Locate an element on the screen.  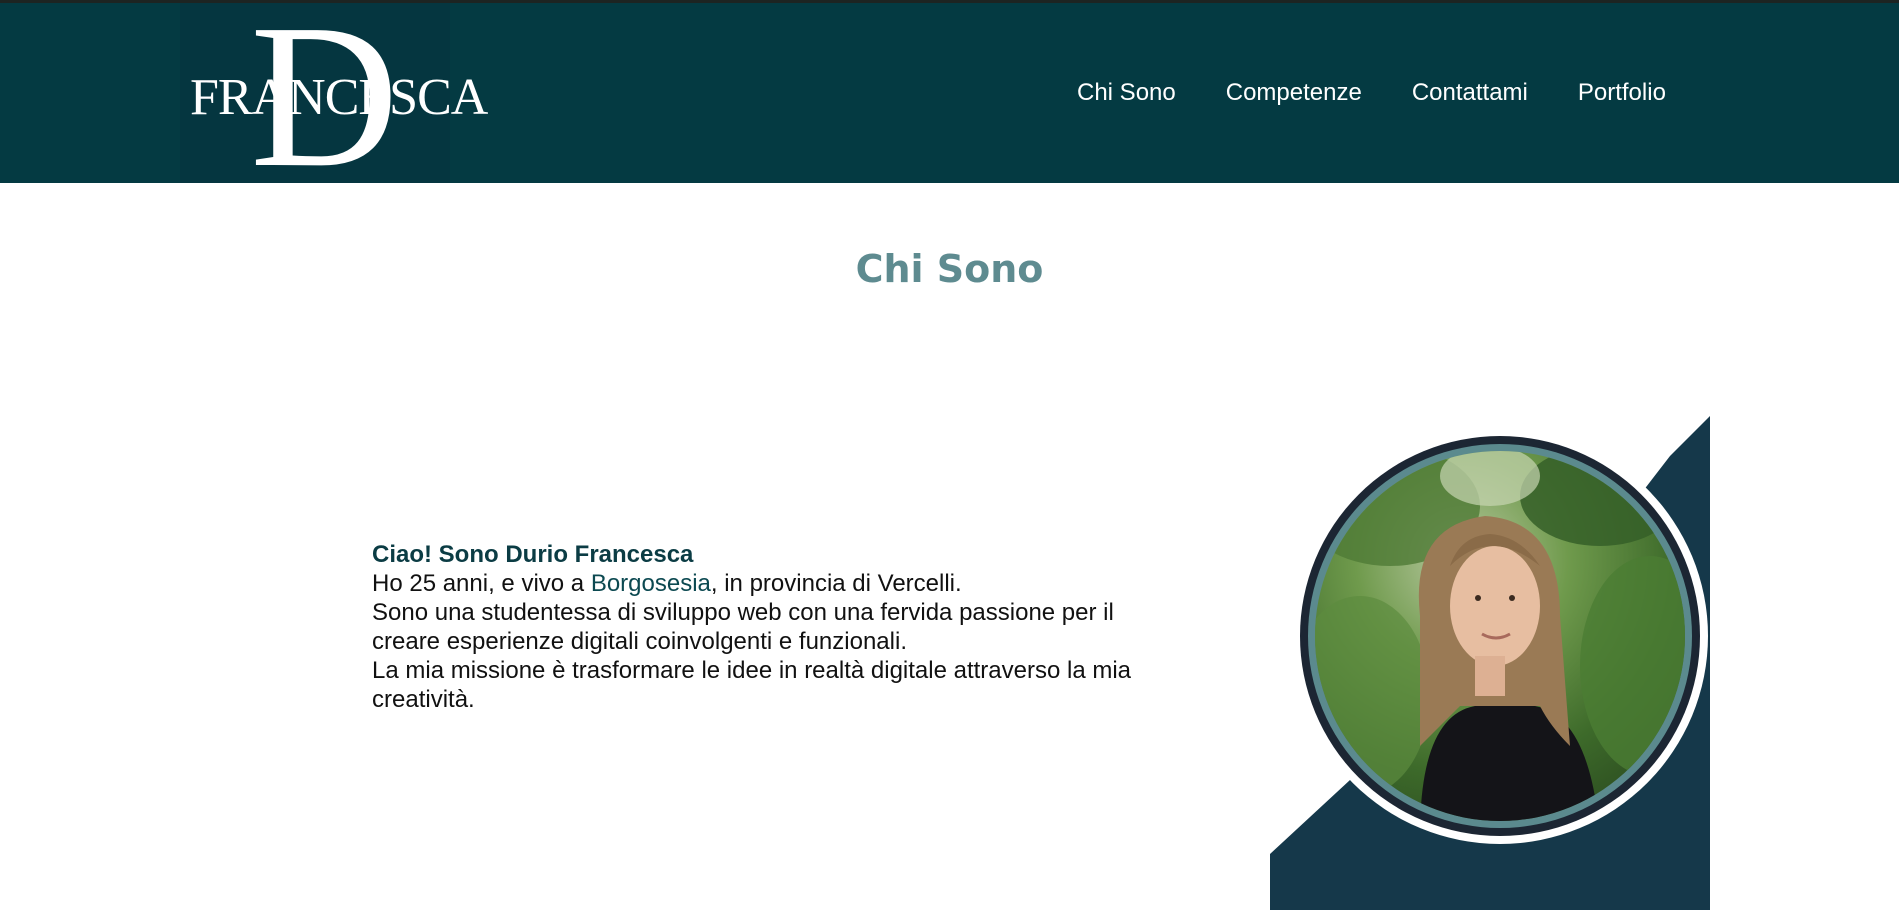
profile-photo-graphic is located at coordinates (1490, 663).